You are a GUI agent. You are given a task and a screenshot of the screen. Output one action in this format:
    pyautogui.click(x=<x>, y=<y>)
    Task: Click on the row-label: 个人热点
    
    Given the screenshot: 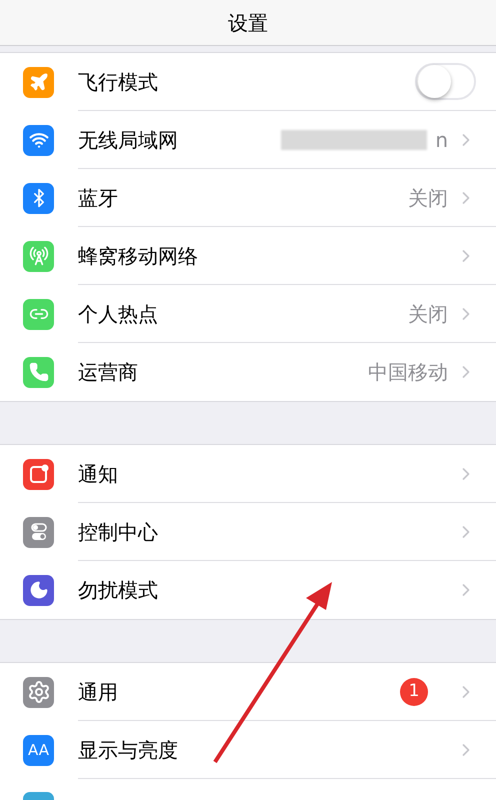 What is the action you would take?
    pyautogui.click(x=118, y=314)
    